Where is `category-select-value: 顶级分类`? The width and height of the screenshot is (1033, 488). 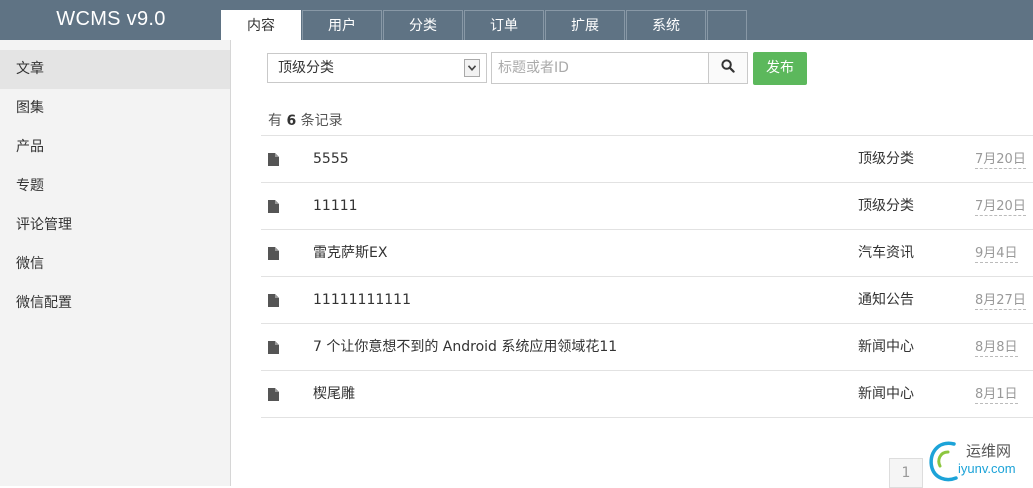 category-select-value: 顶级分类 is located at coordinates (306, 68).